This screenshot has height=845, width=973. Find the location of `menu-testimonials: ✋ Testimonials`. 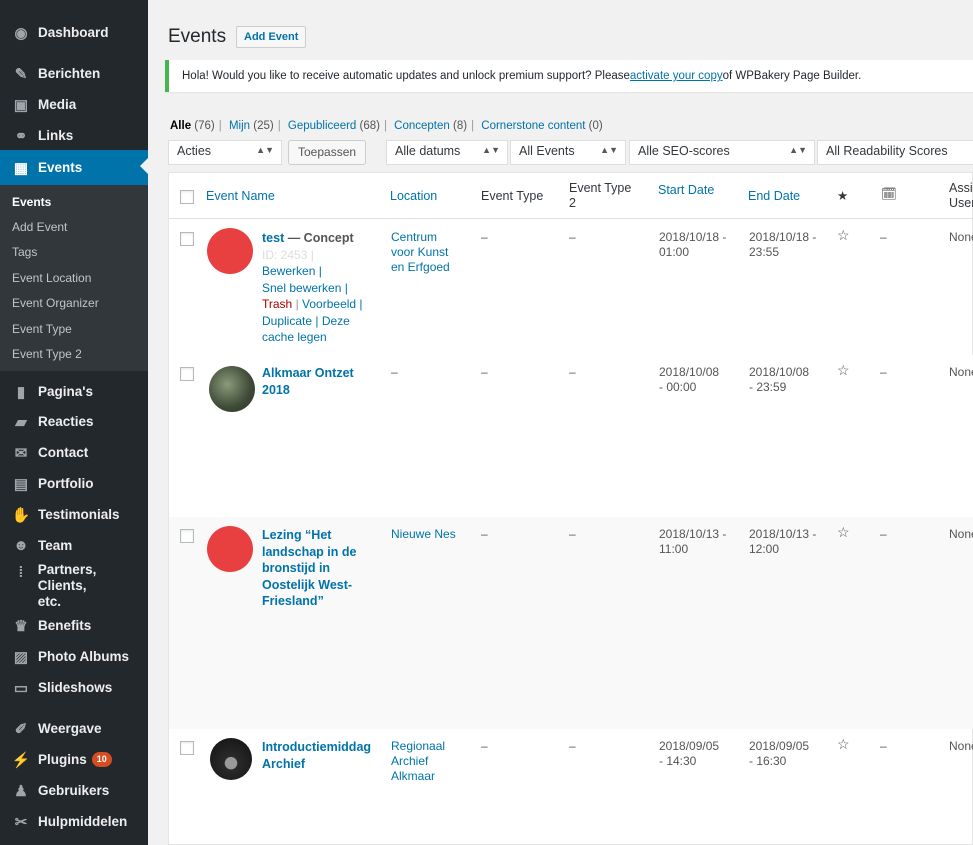

menu-testimonials: ✋ Testimonials is located at coordinates (74, 514).